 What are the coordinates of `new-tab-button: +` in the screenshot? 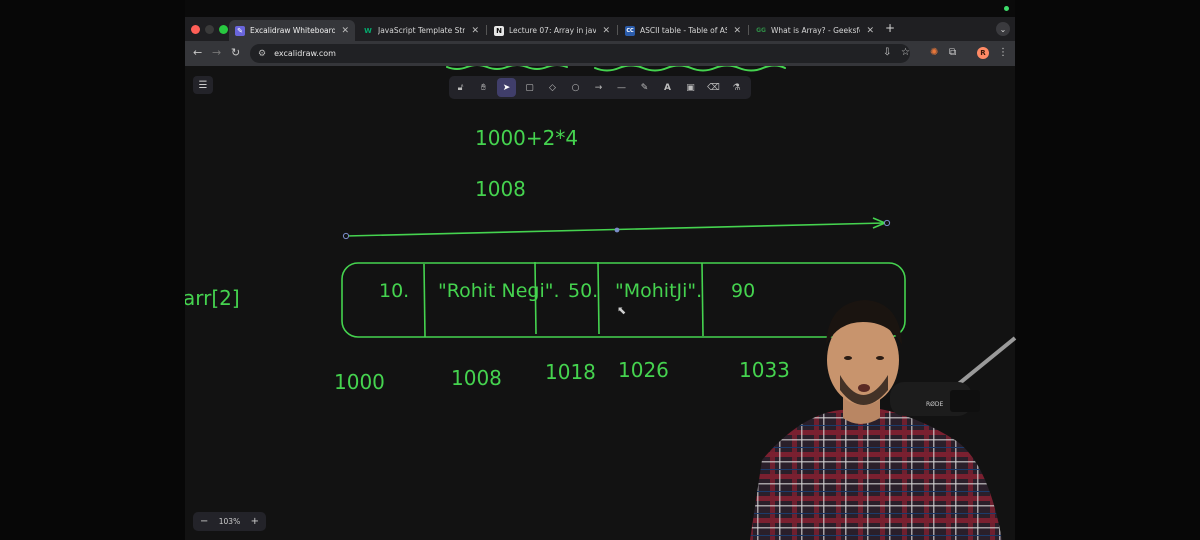 It's located at (890, 28).